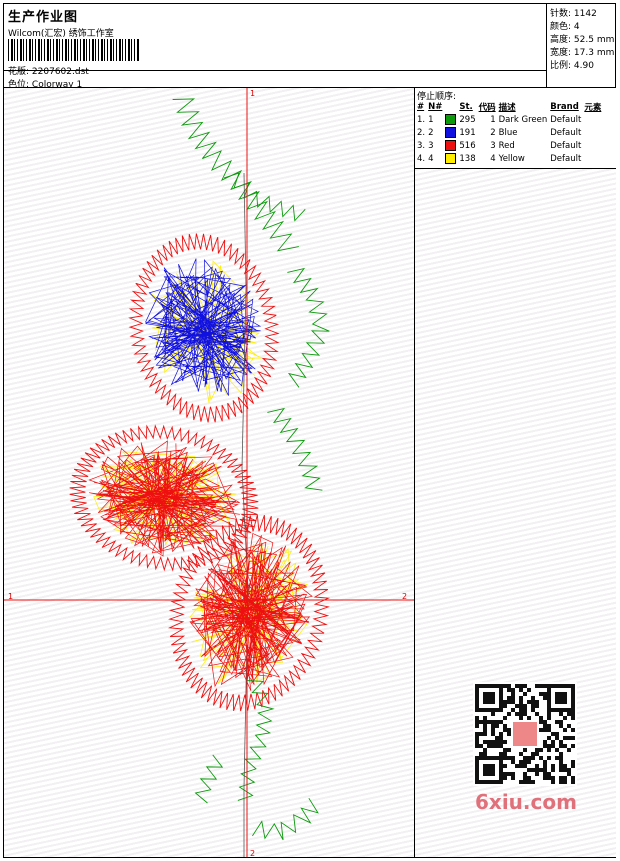  What do you see at coordinates (487, 107) in the screenshot?
I see `col-header: 代码` at bounding box center [487, 107].